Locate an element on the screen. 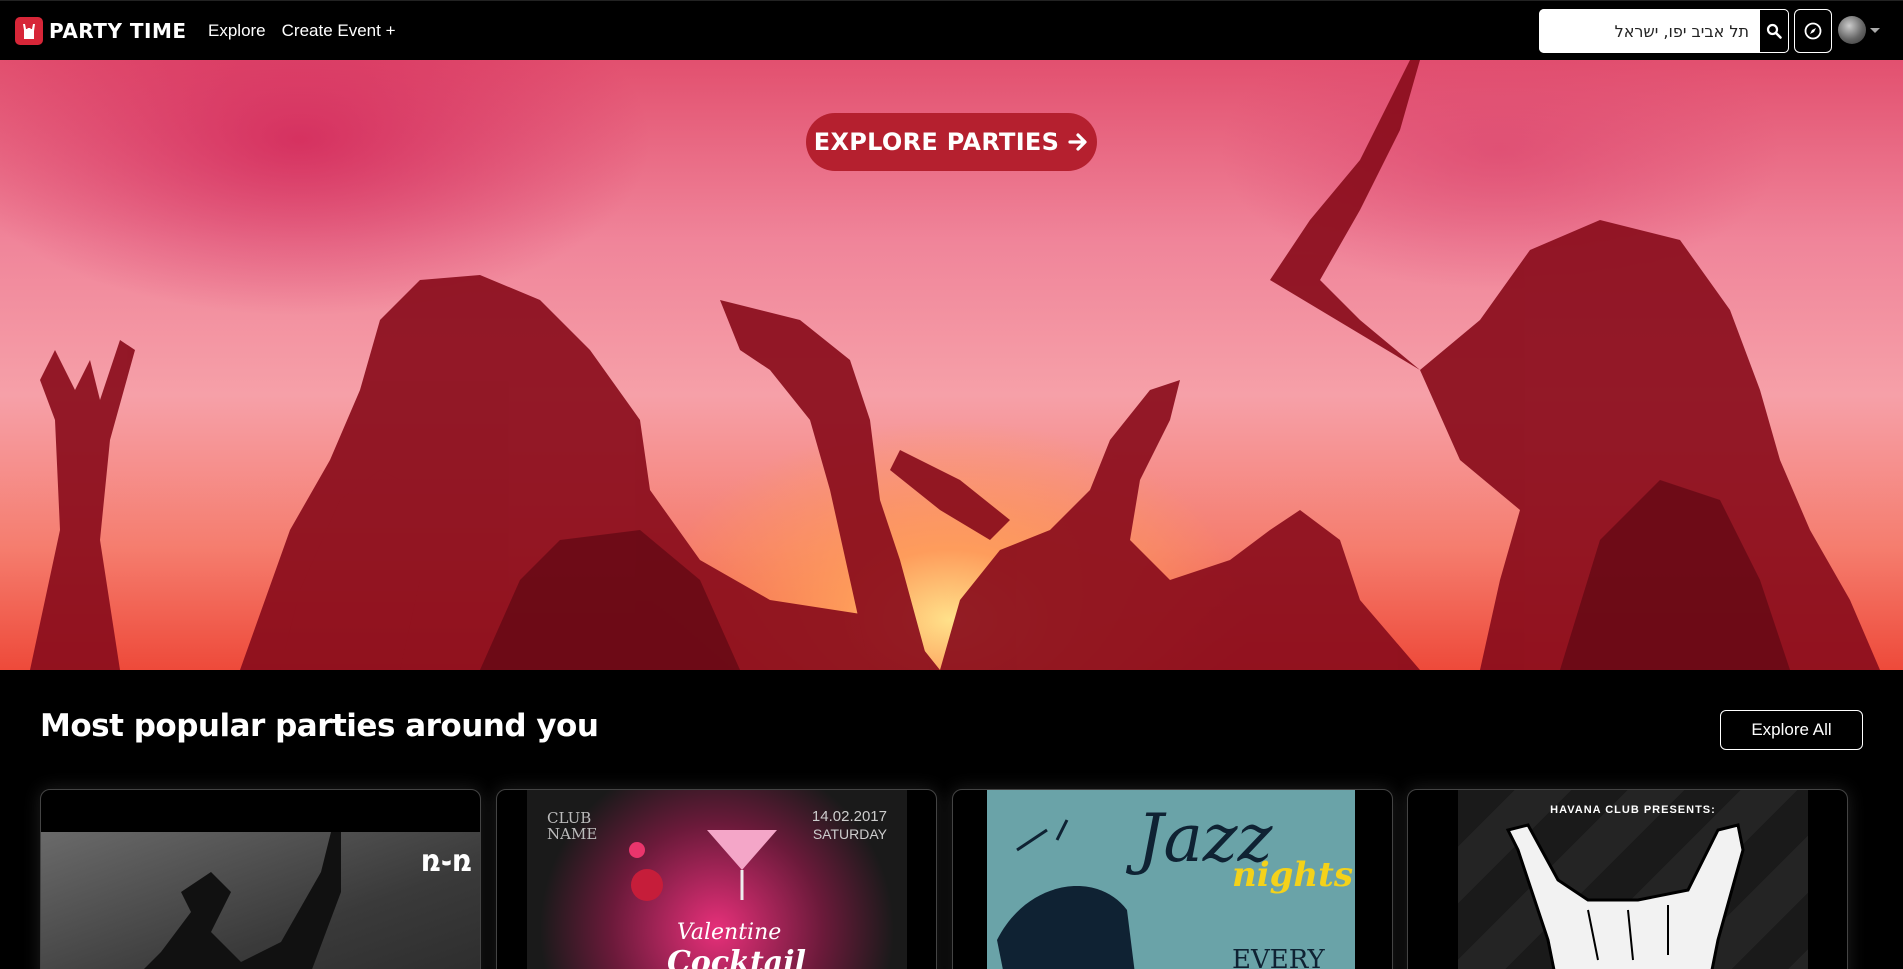 The height and width of the screenshot is (969, 1903). brand-link: PARTY TIME is located at coordinates (101, 31).